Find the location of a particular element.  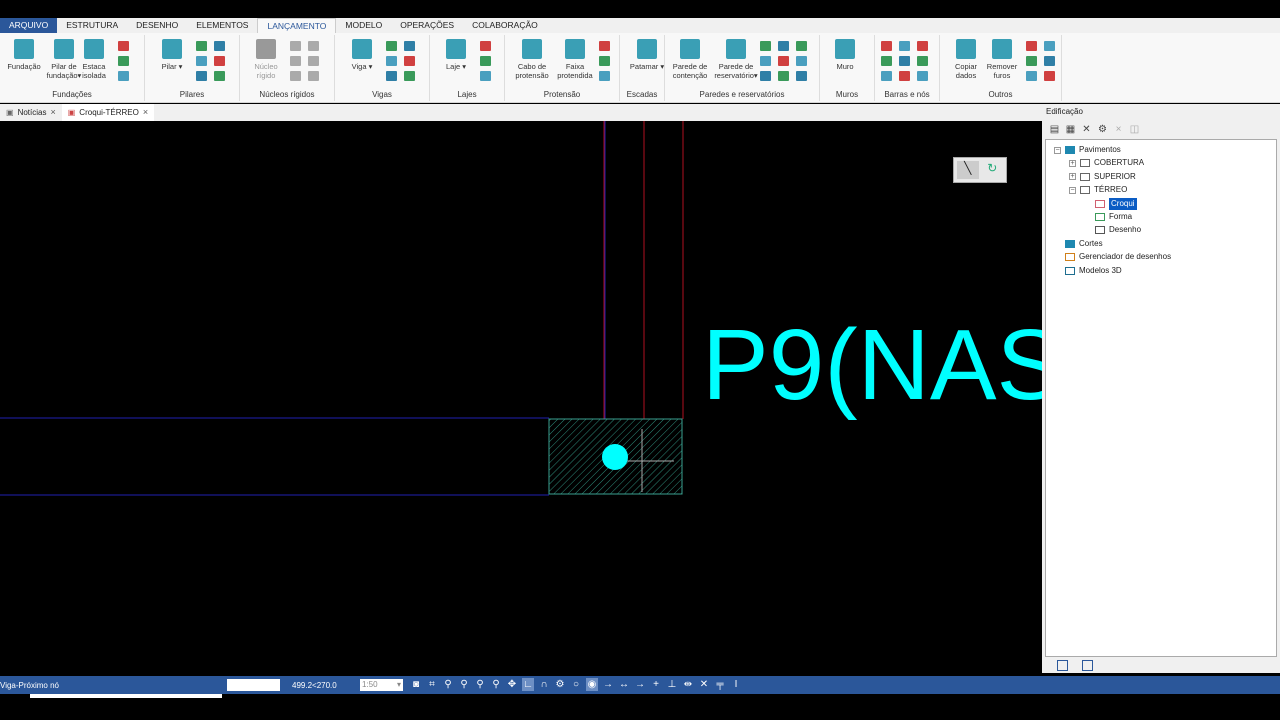

endpoint-snap-icon: → is located at coordinates (608, 684).